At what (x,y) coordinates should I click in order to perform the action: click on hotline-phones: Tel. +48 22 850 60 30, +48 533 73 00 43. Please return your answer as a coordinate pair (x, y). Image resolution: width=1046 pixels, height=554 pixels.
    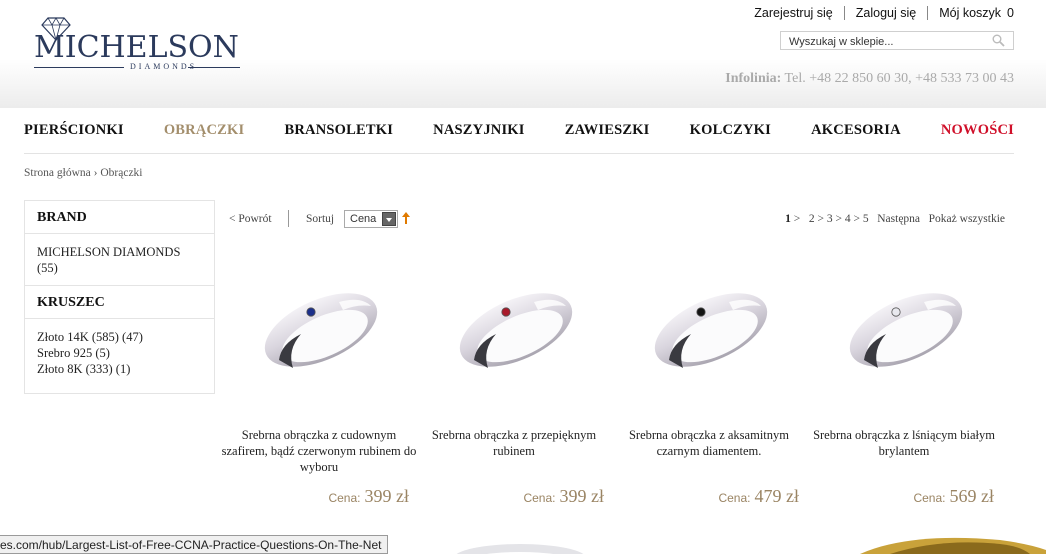
    Looking at the image, I should click on (899, 78).